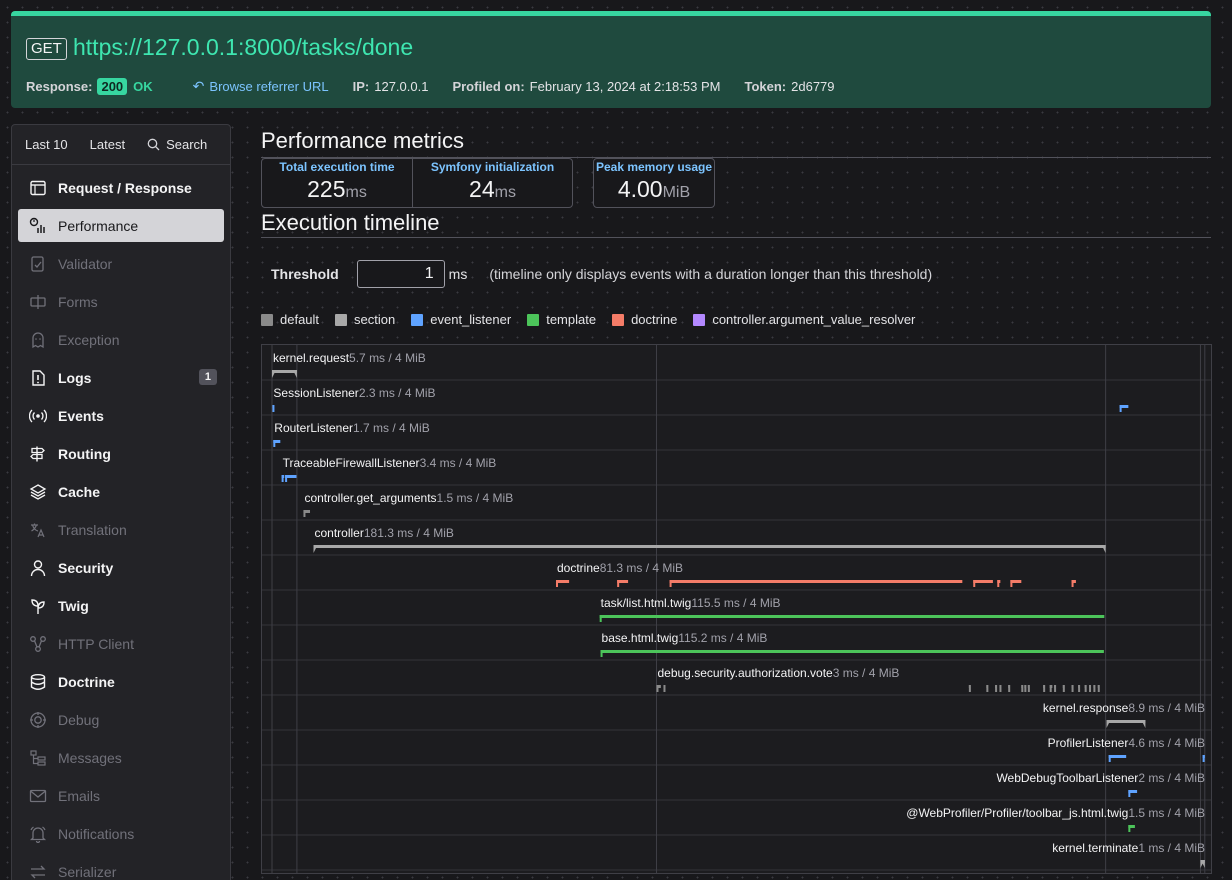 The image size is (1232, 880). I want to click on sidebar-tabs: Last 10 Latest Search, so click(121, 145).